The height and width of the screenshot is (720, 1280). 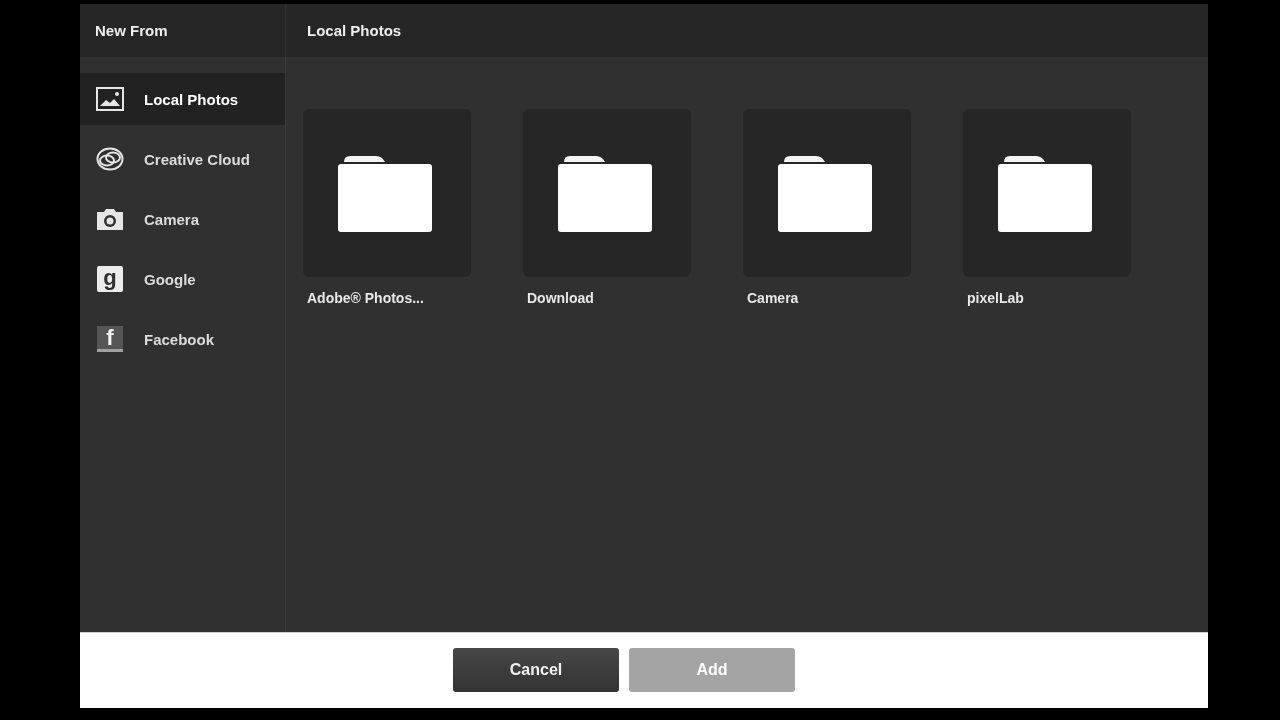 I want to click on sidebar-title: New From, so click(x=131, y=30).